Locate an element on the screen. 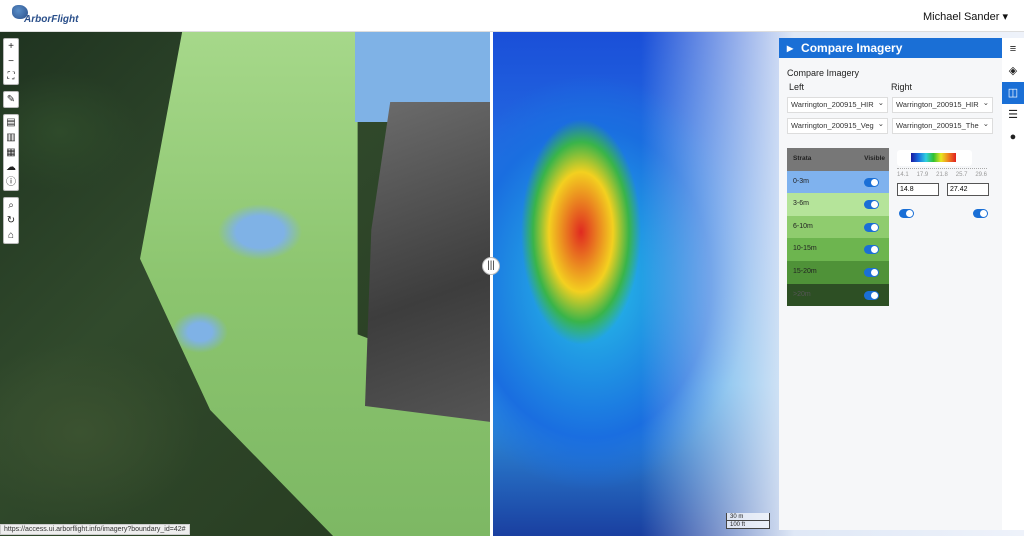 Image resolution: width=1024 pixels, height=536 pixels. right-imagery-select: Warrington_200915_HIR is located at coordinates (942, 105).